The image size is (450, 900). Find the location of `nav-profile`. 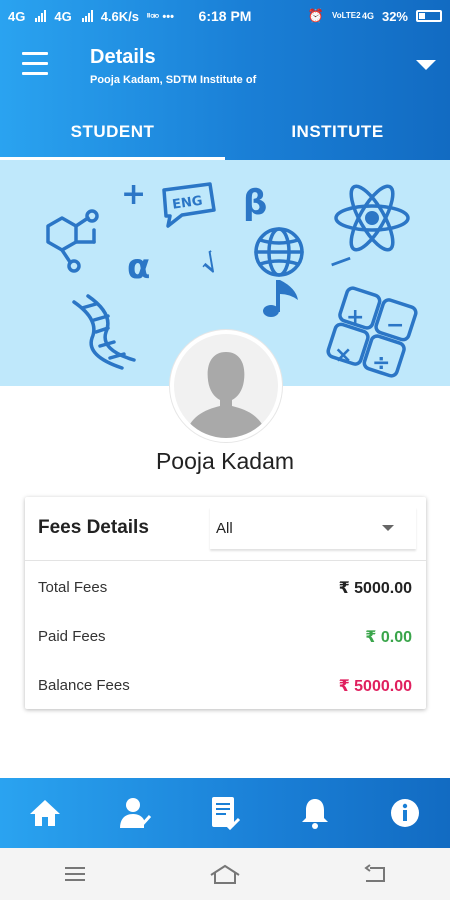

nav-profile is located at coordinates (135, 813).